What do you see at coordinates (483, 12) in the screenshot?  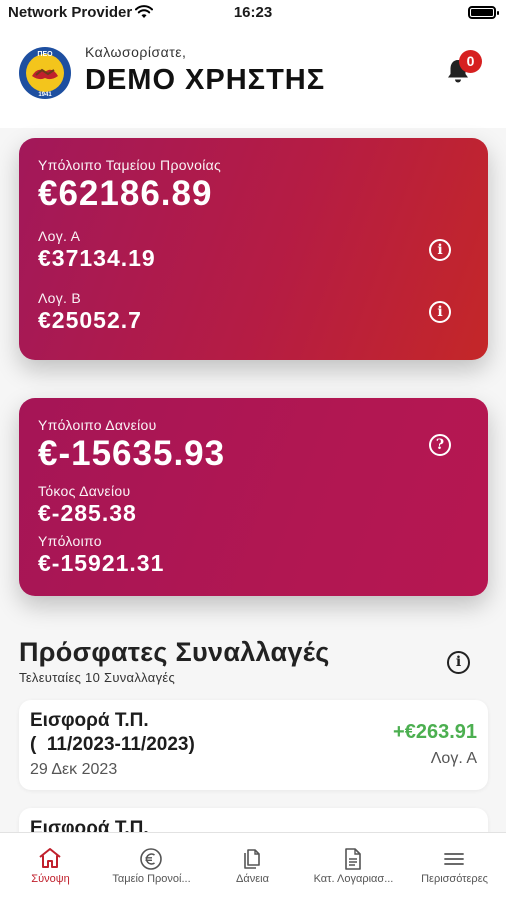 I see `battery-icon` at bounding box center [483, 12].